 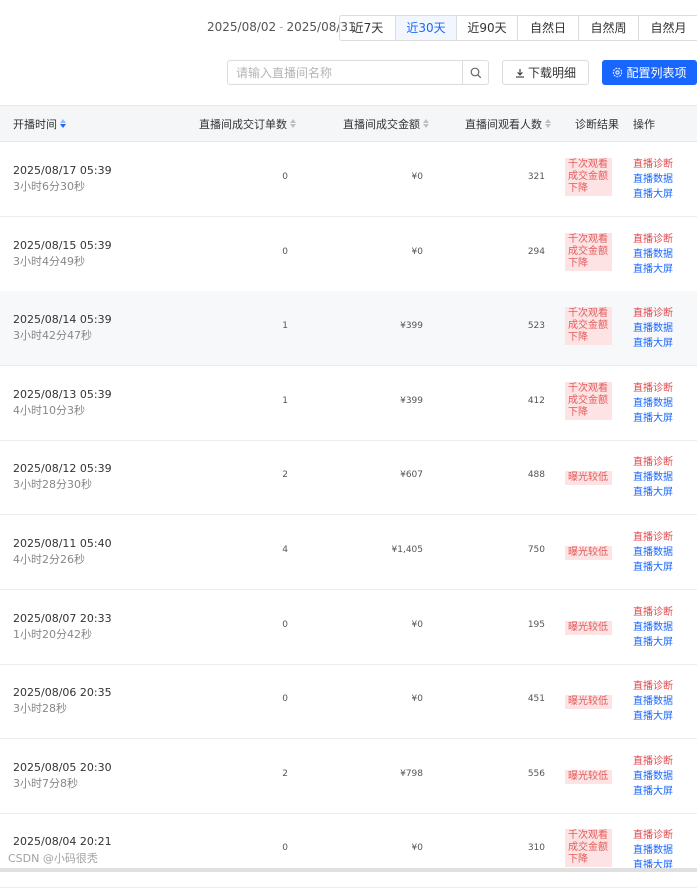 I want to click on start-time: 2025/08/06 20:35, so click(x=62, y=693).